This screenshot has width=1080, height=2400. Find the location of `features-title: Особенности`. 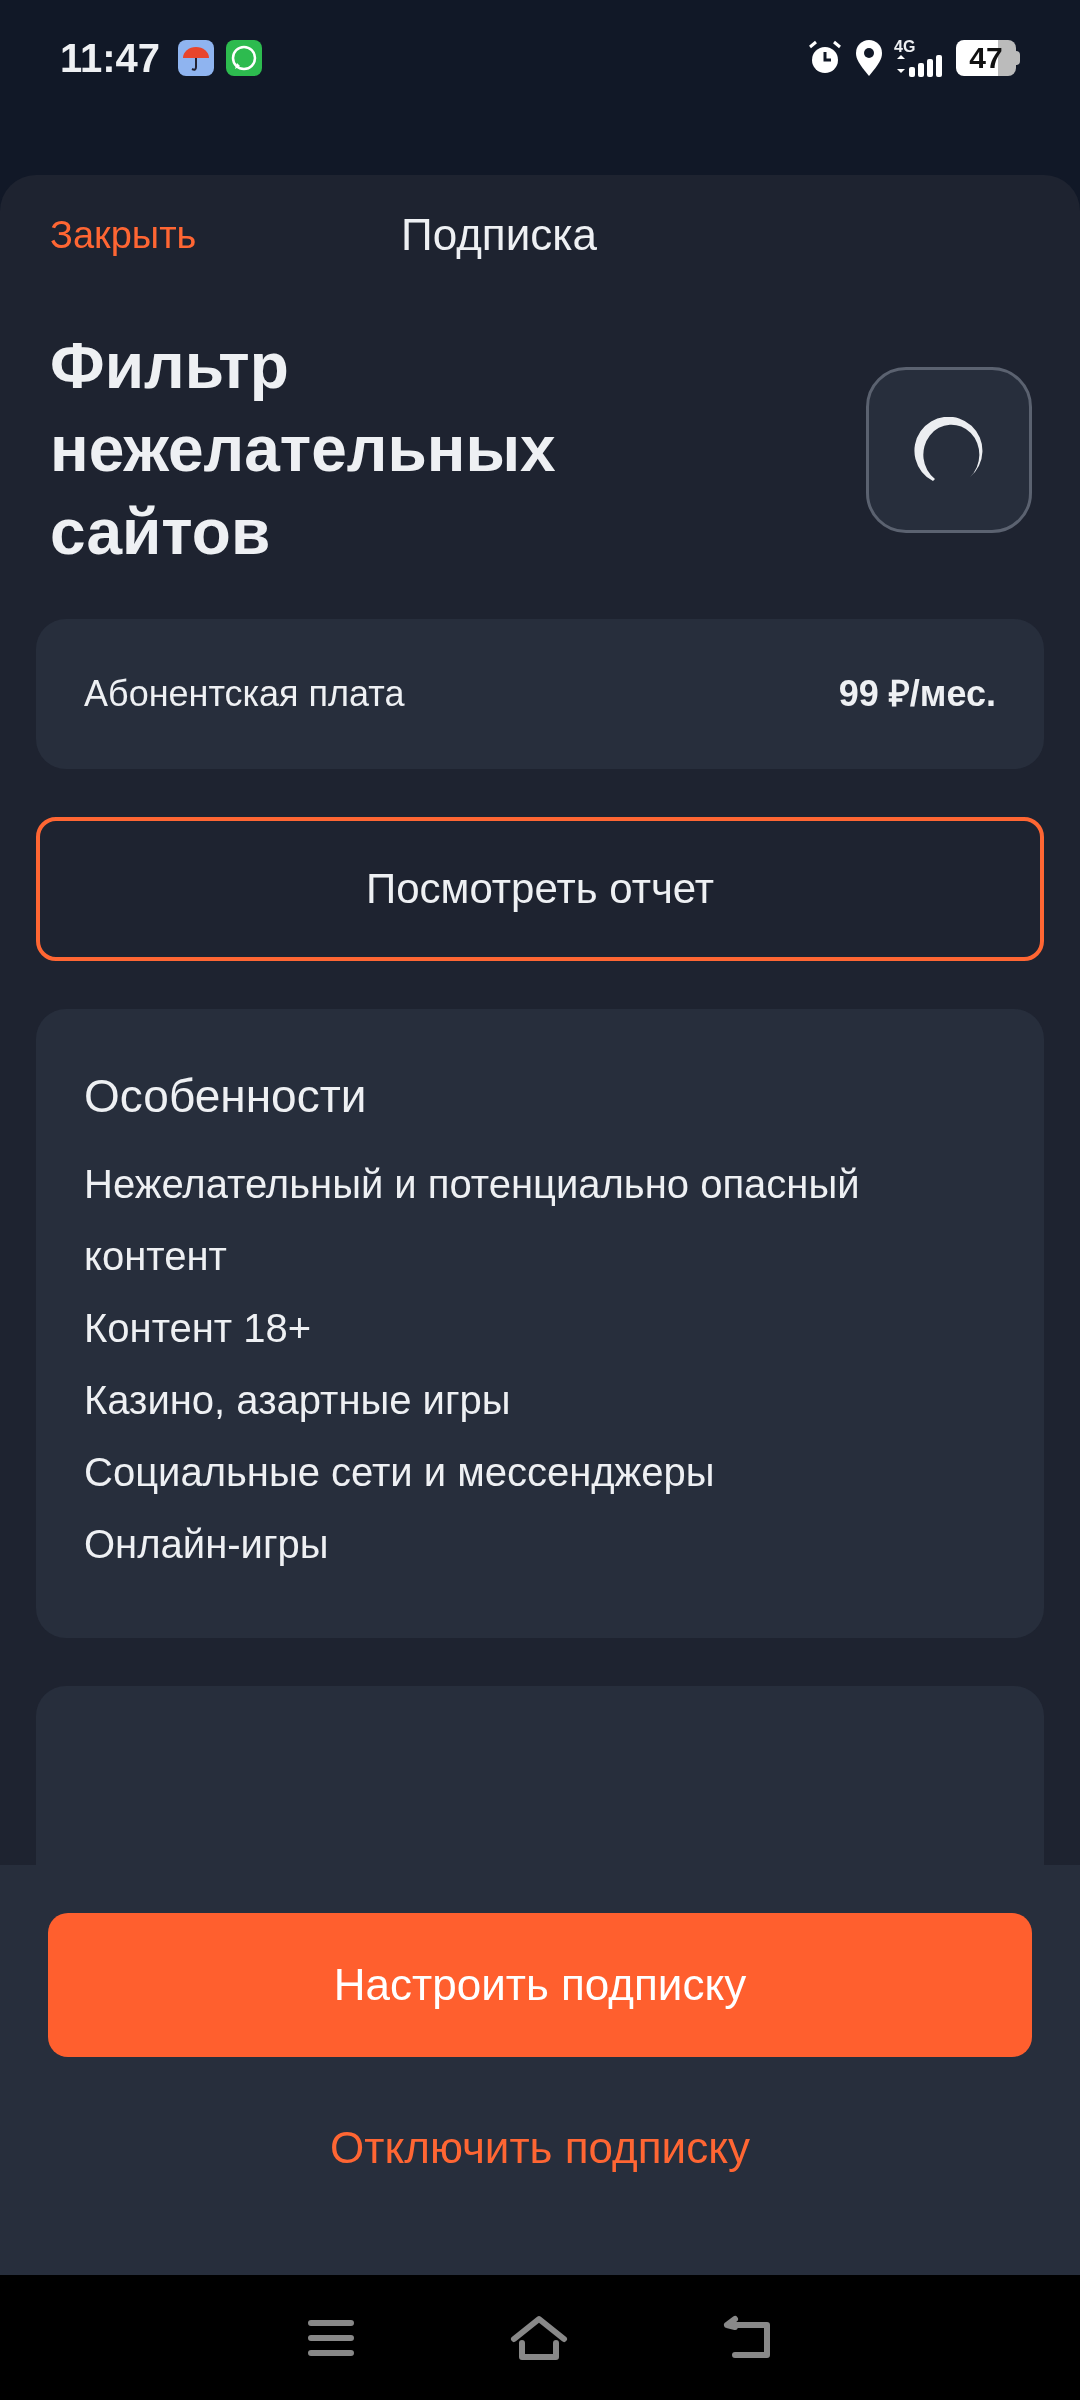

features-title: Особенности is located at coordinates (226, 1096).